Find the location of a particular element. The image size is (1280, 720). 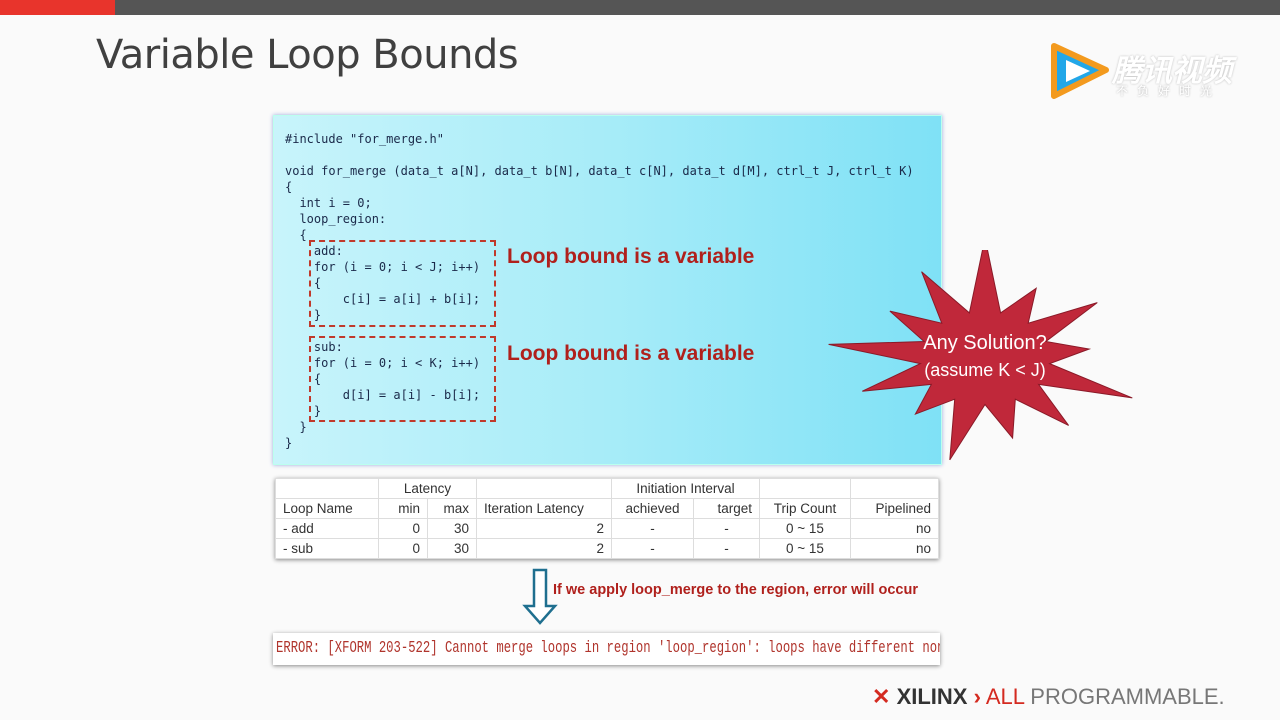

tencent-video-logo: 腾讯视频 不负好时光 is located at coordinates (1146, 72).